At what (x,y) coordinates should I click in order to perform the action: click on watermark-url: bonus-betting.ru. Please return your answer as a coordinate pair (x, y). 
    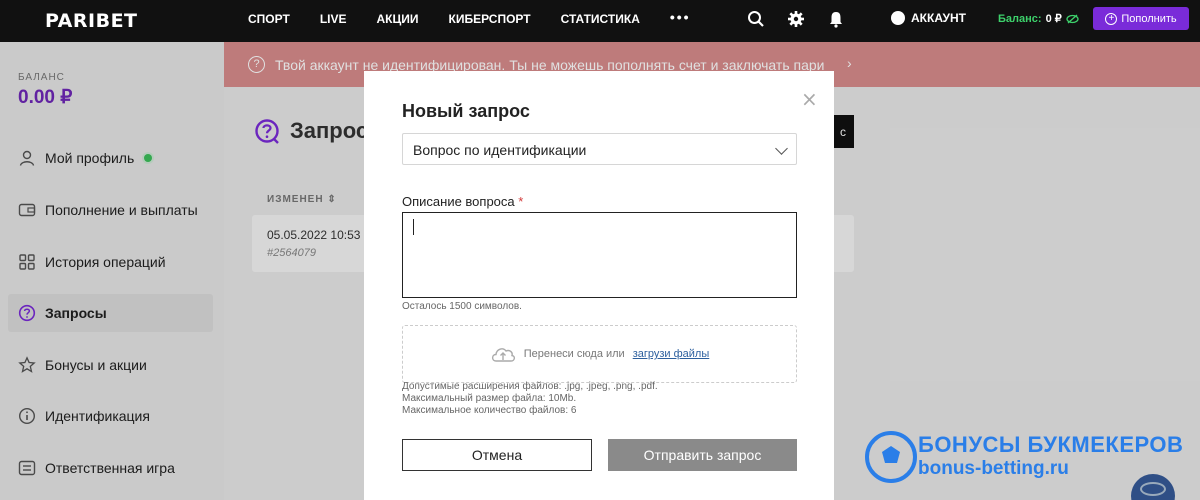
    Looking at the image, I should click on (993, 468).